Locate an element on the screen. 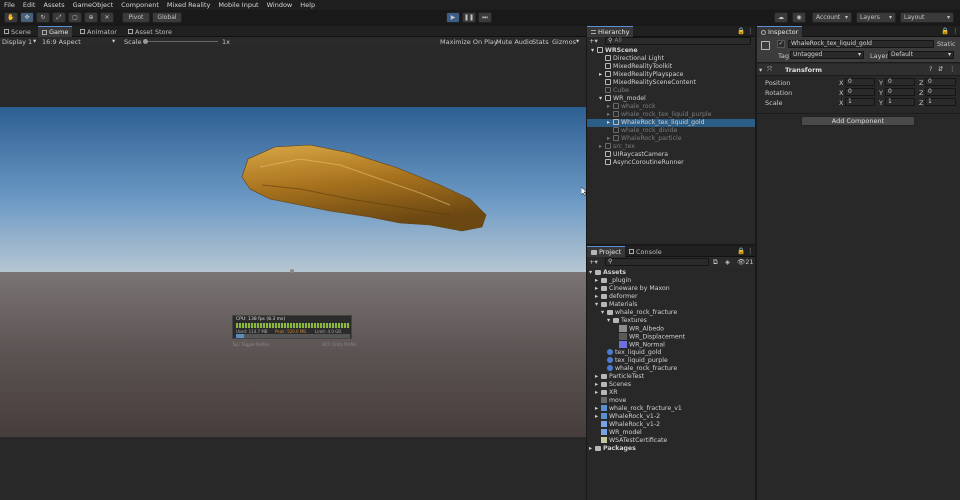 This screenshot has height=500, width=960. create-asset-button: +▾ is located at coordinates (593, 262).